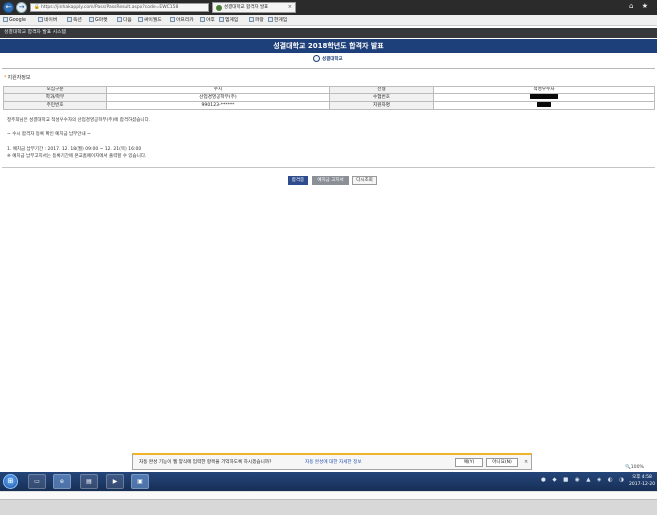 This screenshot has height=515, width=657. I want to click on applicant-name-cell, so click(544, 105).